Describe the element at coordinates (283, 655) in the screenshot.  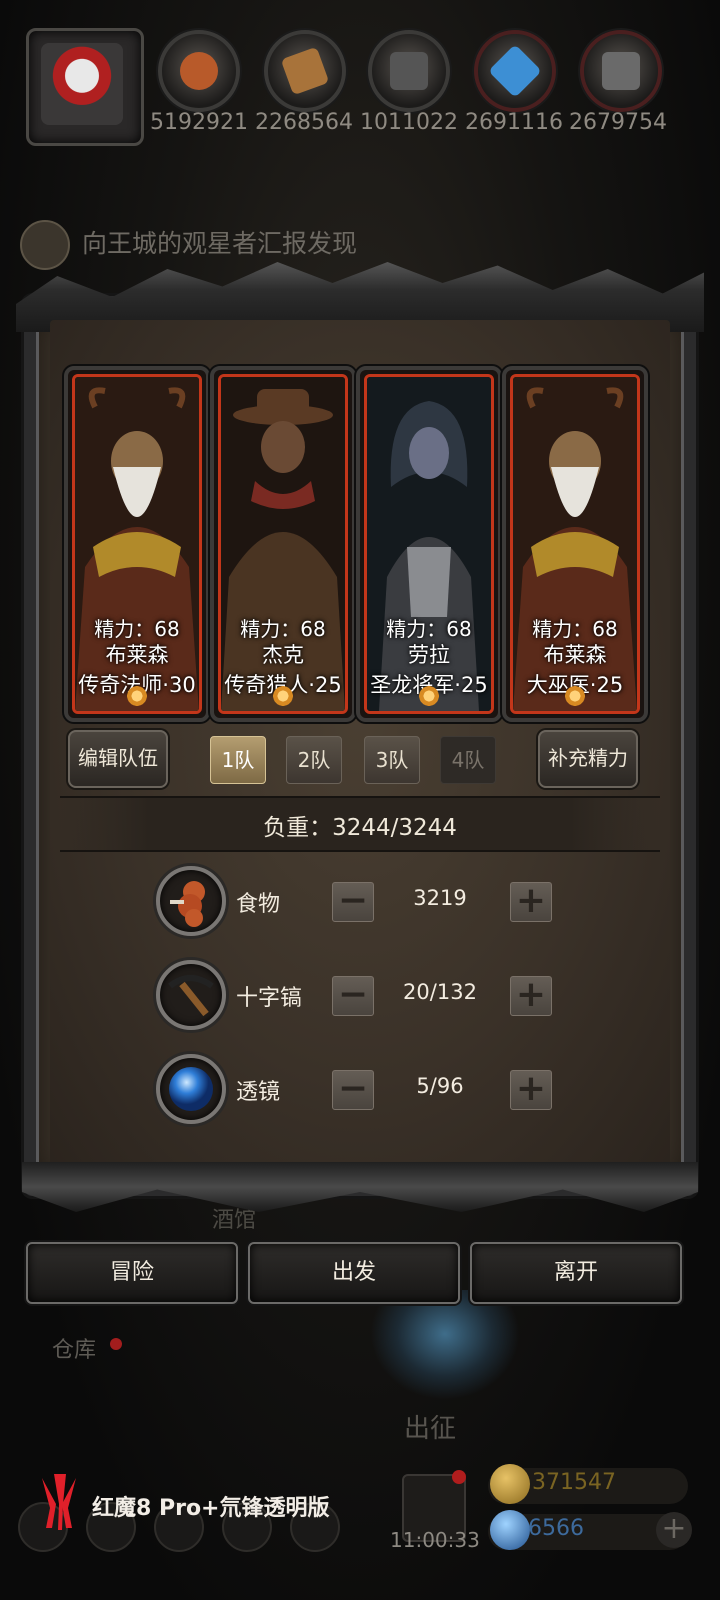
I see `hero-name: 杰克` at that location.